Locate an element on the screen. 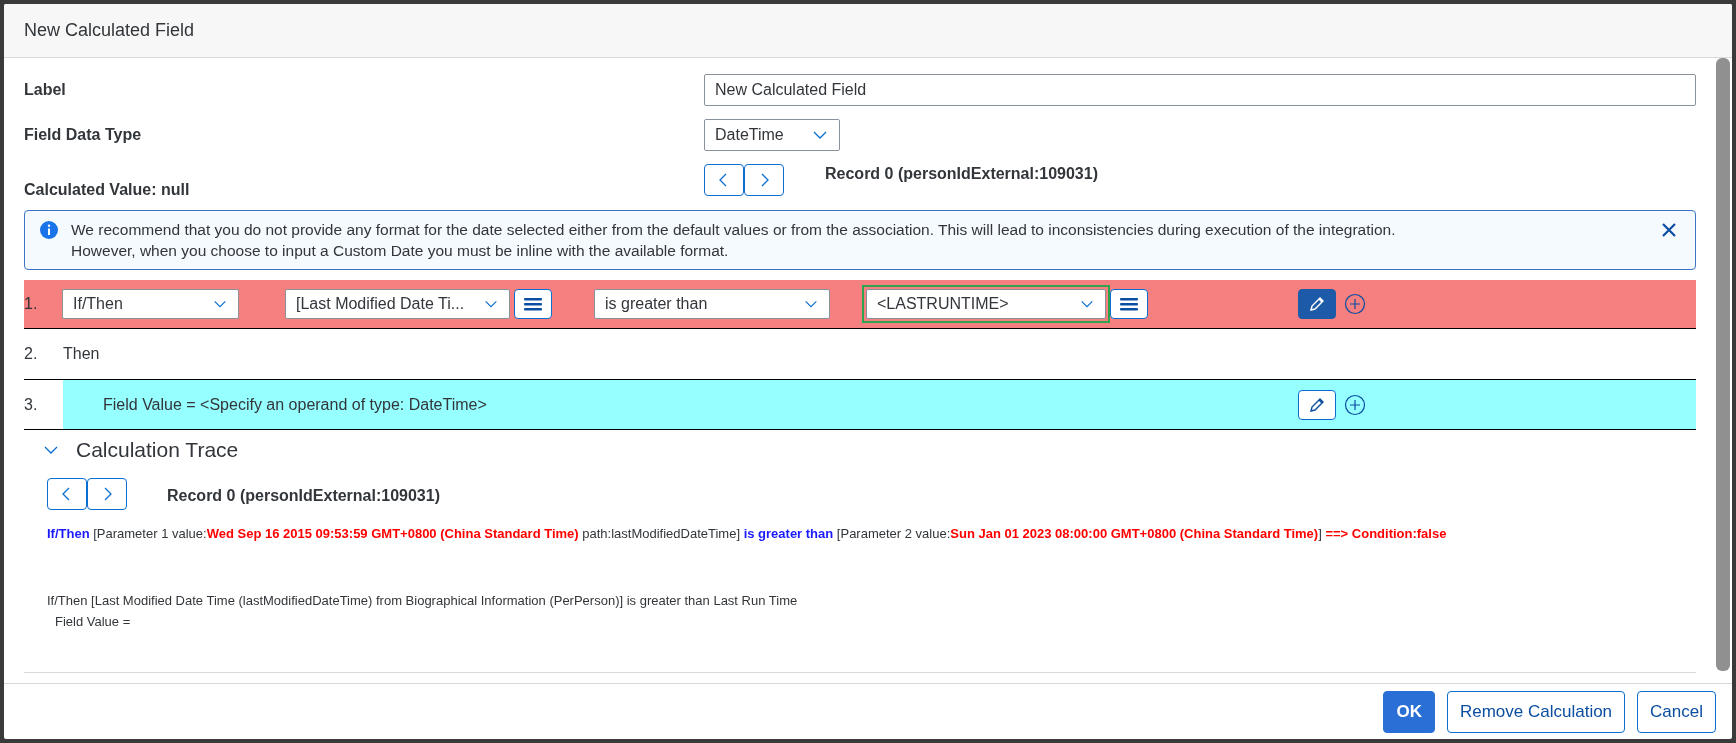 This screenshot has height=743, width=1736. trace-line: If/Then [Parameter 1 value:Wed Sep 16 2015 09:53:59 GMT+0800 (China Standard Time) path:lastModifiedDateTime] is greater than [Parameter 2 value:Sun Jan 01 2023 08:00:00 GMT+0800 (China Standard Time)] ==> Condition:false is located at coordinates (747, 534).